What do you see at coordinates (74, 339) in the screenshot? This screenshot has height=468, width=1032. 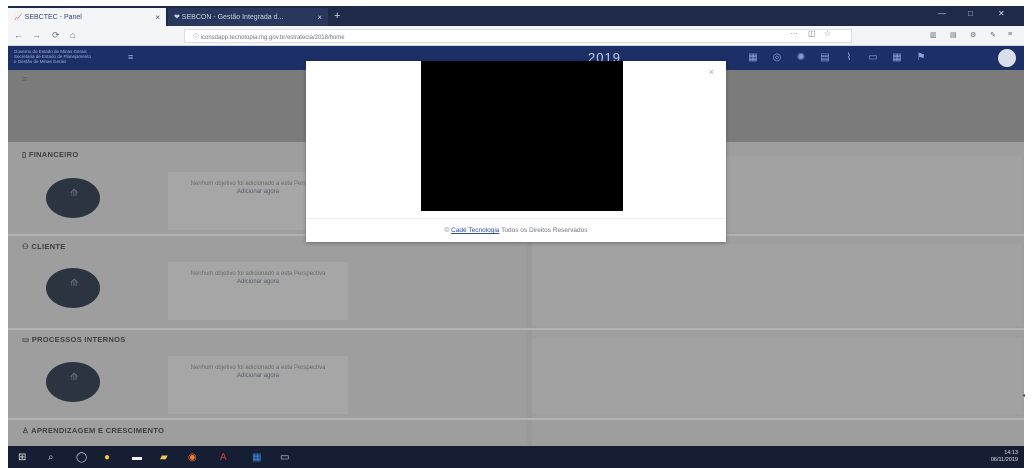 I see `section-title-processos-internos: ▭ PROCESSOS INTERNOS` at bounding box center [74, 339].